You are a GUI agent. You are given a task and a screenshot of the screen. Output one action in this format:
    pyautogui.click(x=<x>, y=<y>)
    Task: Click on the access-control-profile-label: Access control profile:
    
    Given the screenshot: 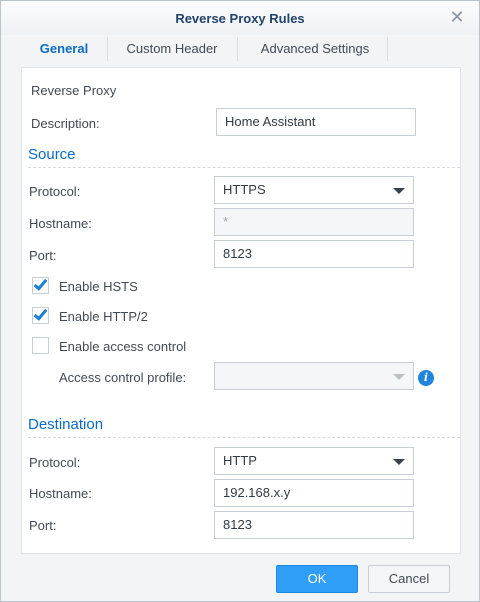 What is the action you would take?
    pyautogui.click(x=123, y=377)
    